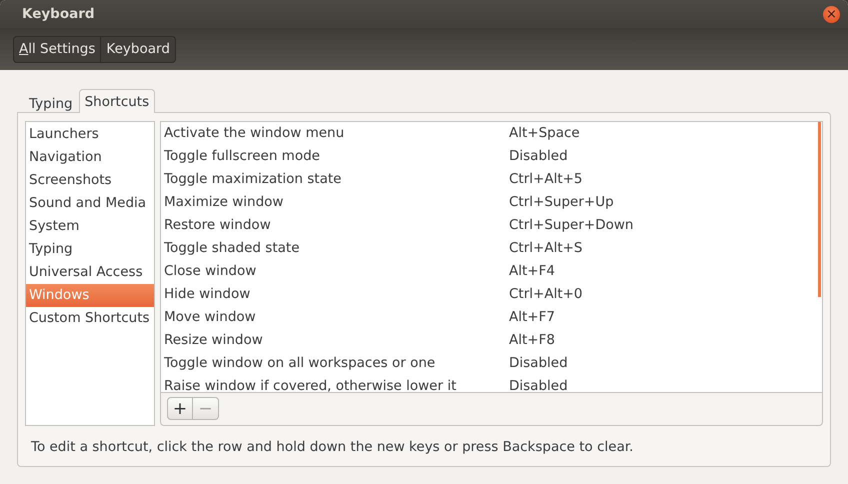 This screenshot has height=484, width=848. What do you see at coordinates (57, 49) in the screenshot?
I see `breadcrumb-button: All Settings` at bounding box center [57, 49].